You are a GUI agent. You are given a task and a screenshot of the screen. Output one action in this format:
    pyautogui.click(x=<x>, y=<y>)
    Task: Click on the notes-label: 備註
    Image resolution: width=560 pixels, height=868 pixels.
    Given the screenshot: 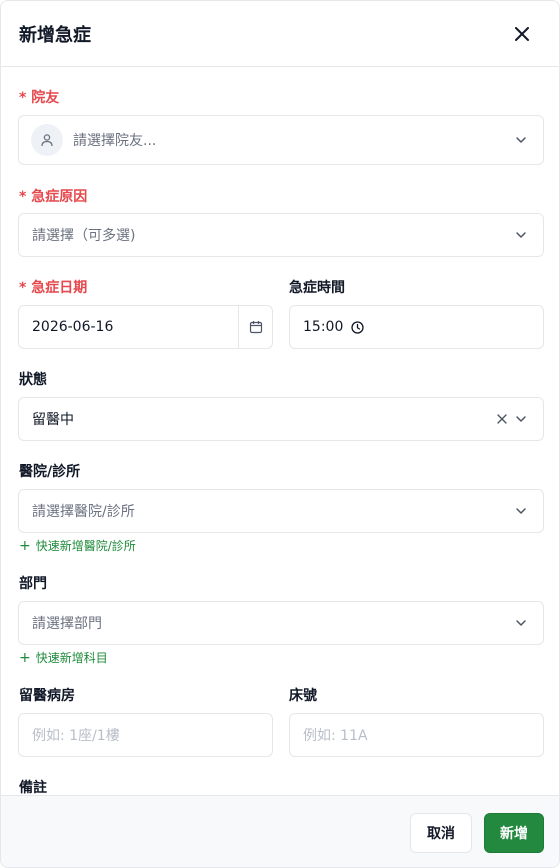 What is the action you would take?
    pyautogui.click(x=33, y=787)
    